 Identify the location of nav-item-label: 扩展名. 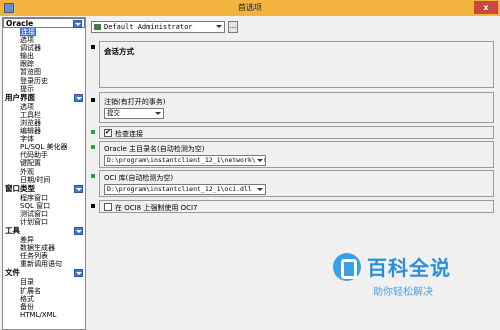
(30, 290).